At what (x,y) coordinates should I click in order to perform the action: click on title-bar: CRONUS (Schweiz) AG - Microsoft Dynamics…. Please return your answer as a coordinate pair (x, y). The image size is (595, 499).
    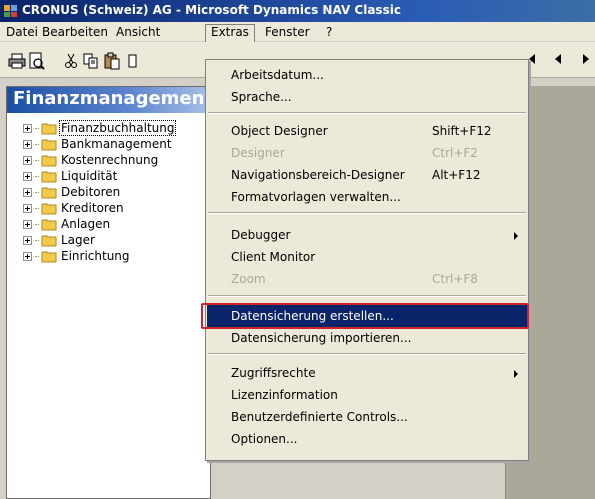
    Looking at the image, I should click on (297, 11).